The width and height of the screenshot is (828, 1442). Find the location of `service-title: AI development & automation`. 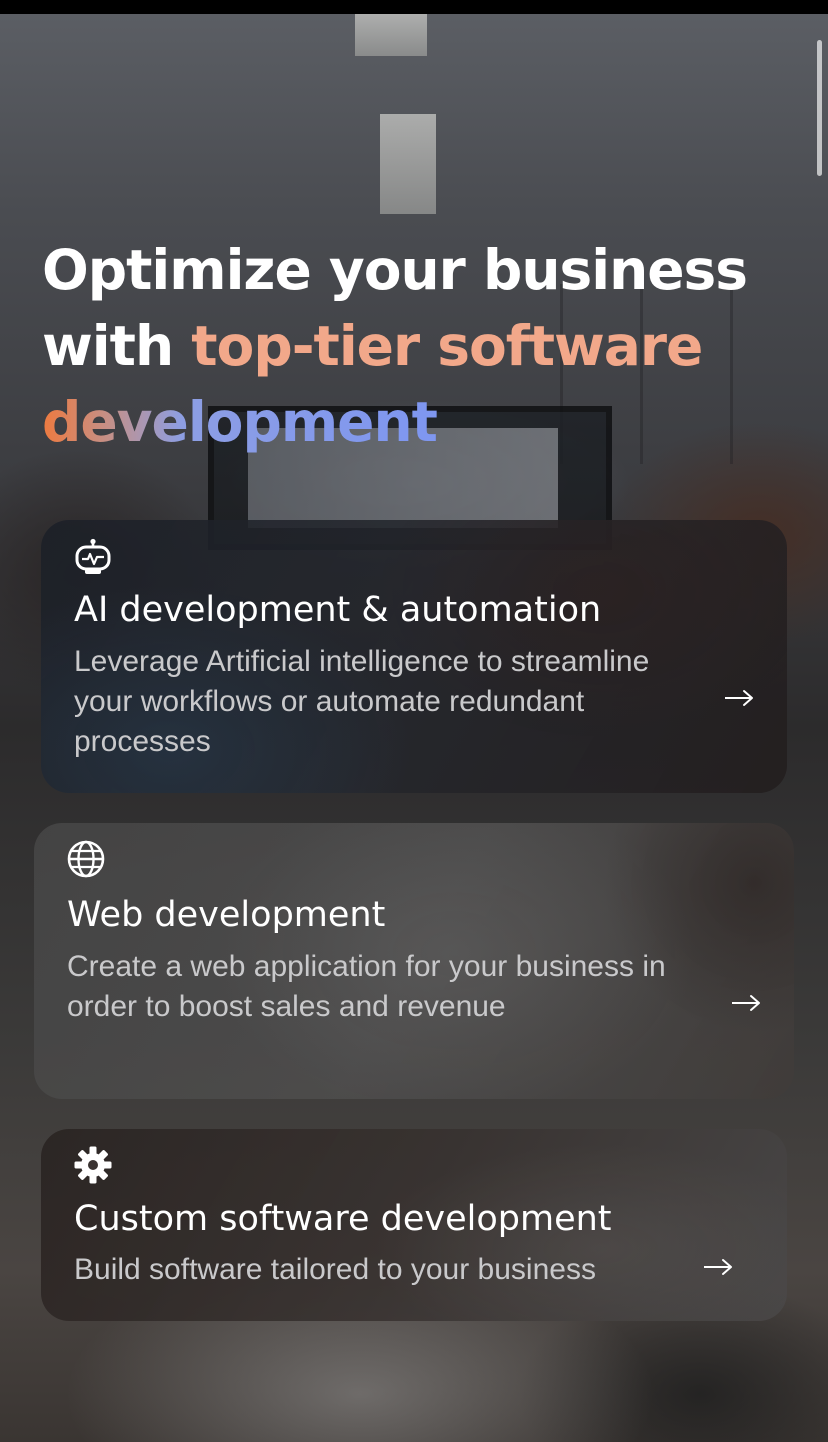

service-title: AI development & automation is located at coordinates (338, 610).